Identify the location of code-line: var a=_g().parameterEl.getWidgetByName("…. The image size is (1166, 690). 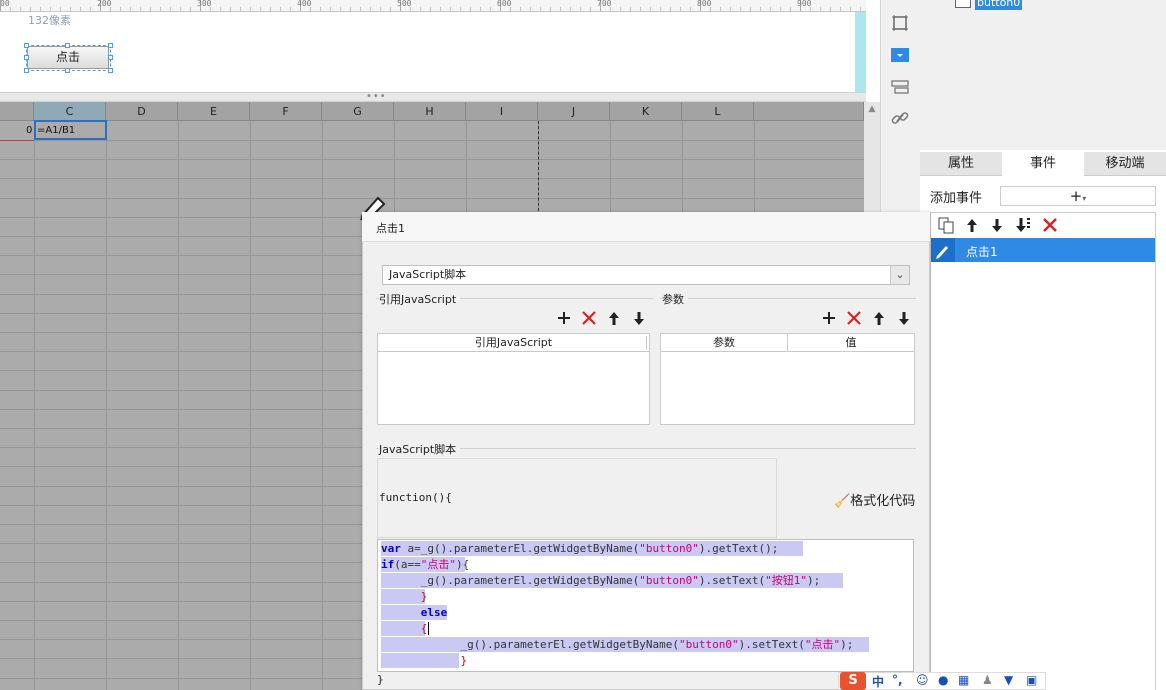
(592, 548).